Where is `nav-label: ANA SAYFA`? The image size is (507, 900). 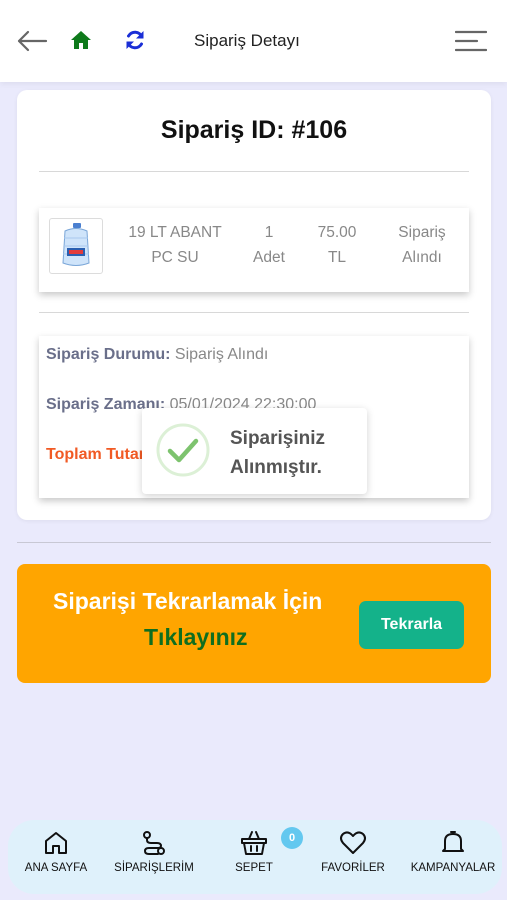
nav-label: ANA SAYFA is located at coordinates (56, 868).